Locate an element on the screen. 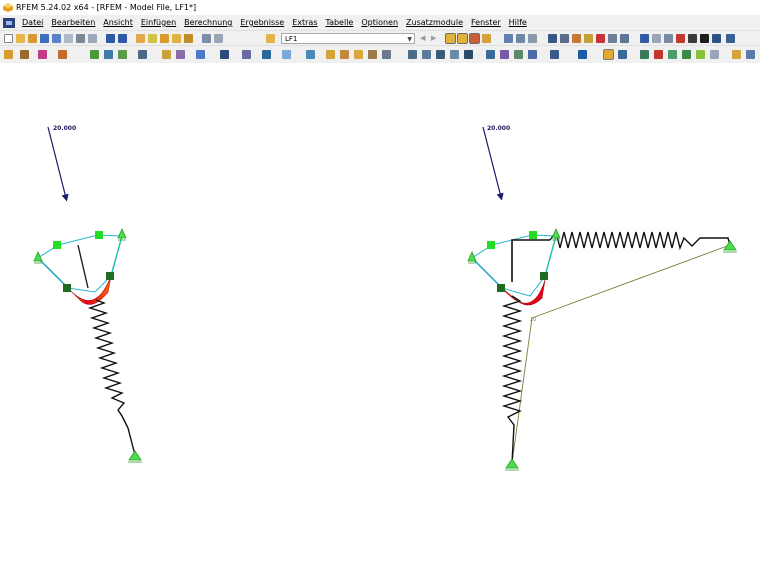 The height and width of the screenshot is (570, 760). open-model-icon is located at coordinates (32, 38).